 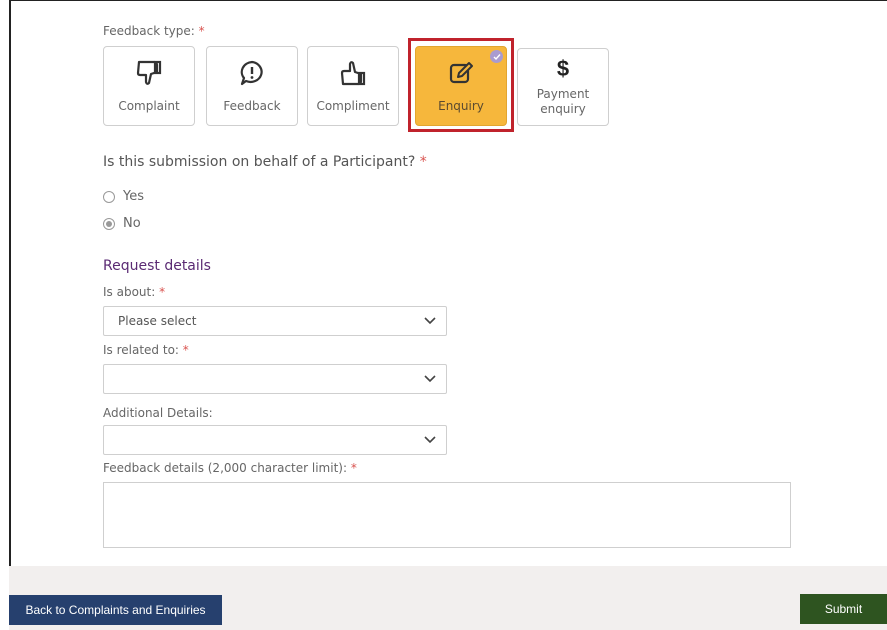 I want to click on radio-yes-circle, so click(x=109, y=196).